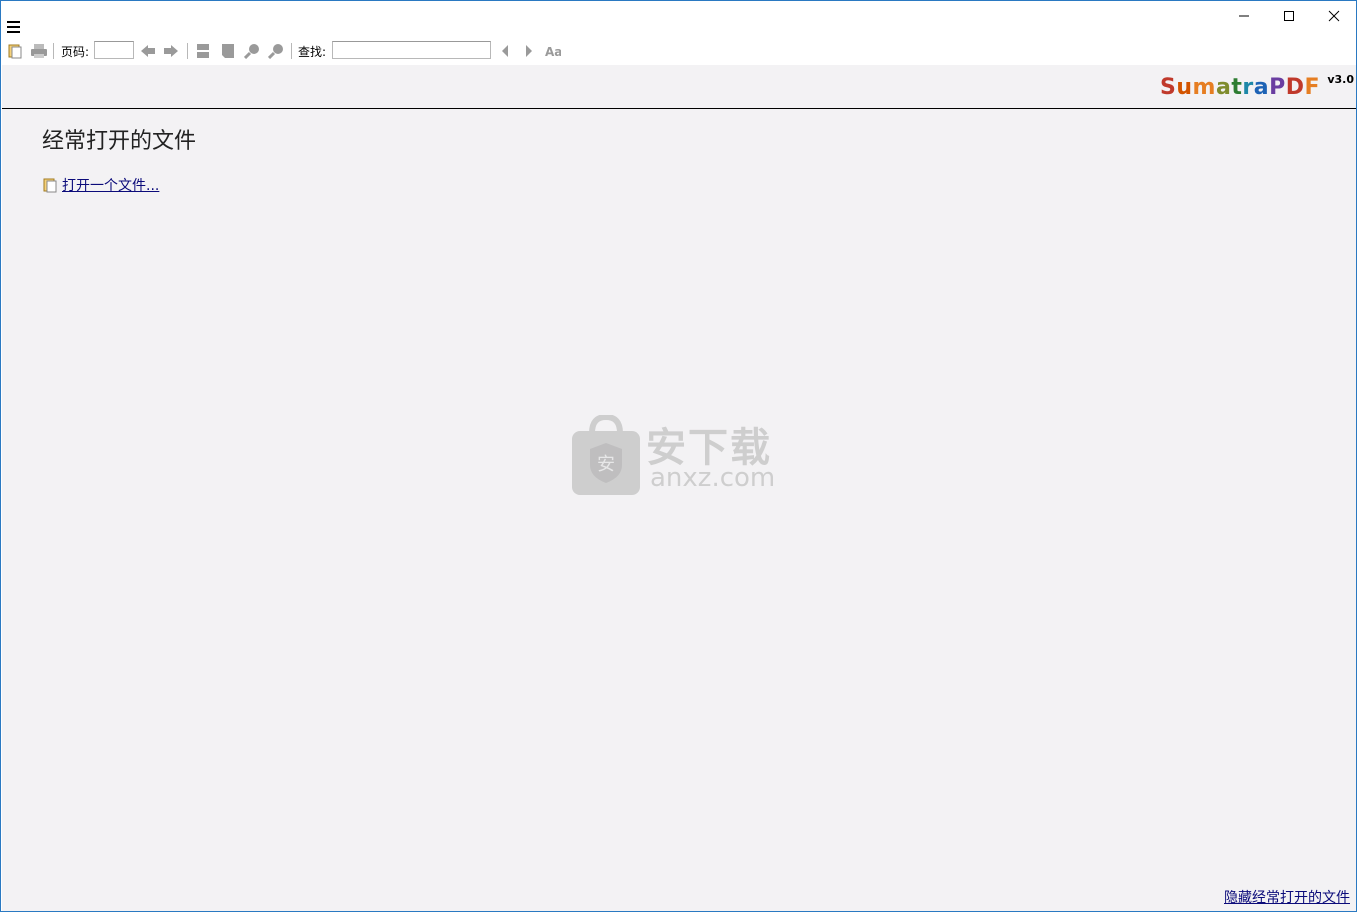 The width and height of the screenshot is (1357, 912). I want to click on arrow-left-icon, so click(148, 51).